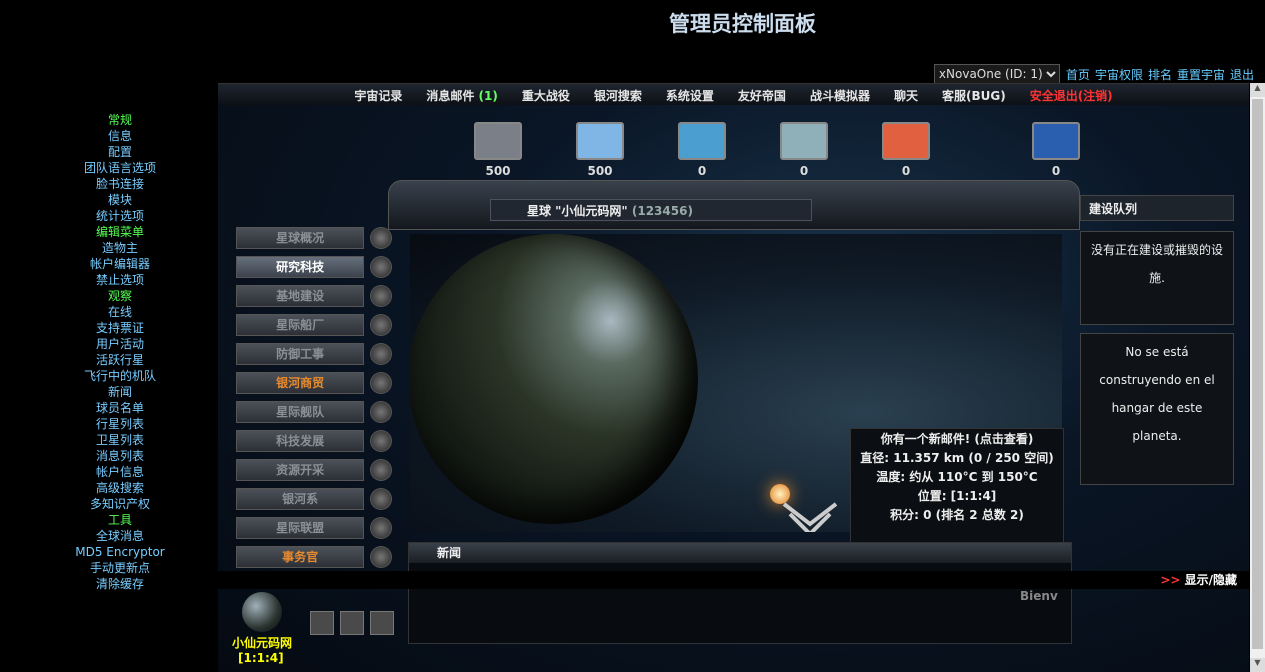 Image resolution: width=1265 pixels, height=672 pixels. Describe the element at coordinates (300, 412) in the screenshot. I see `menu-button: 星际舰队` at that location.